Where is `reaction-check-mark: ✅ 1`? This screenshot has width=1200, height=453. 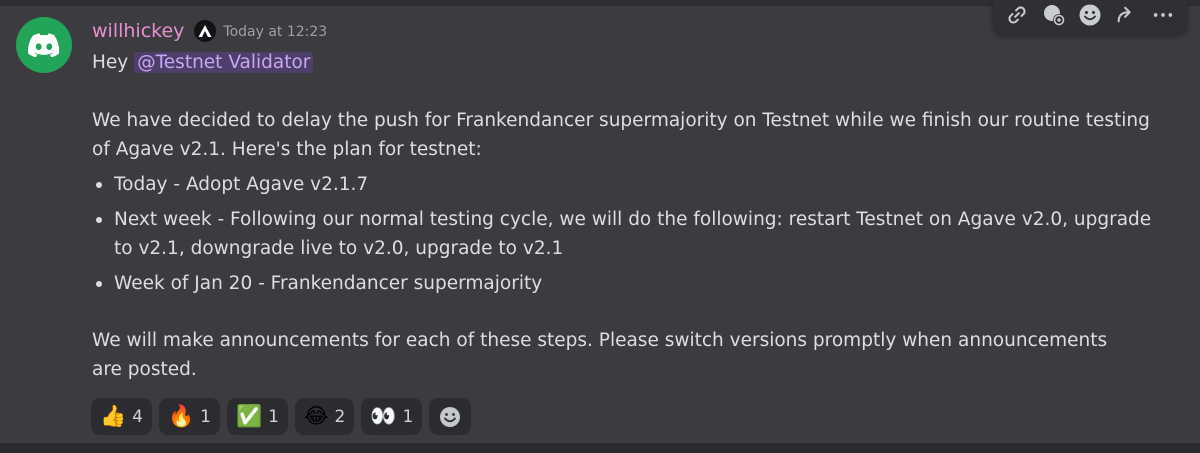 reaction-check-mark: ✅ 1 is located at coordinates (257, 416).